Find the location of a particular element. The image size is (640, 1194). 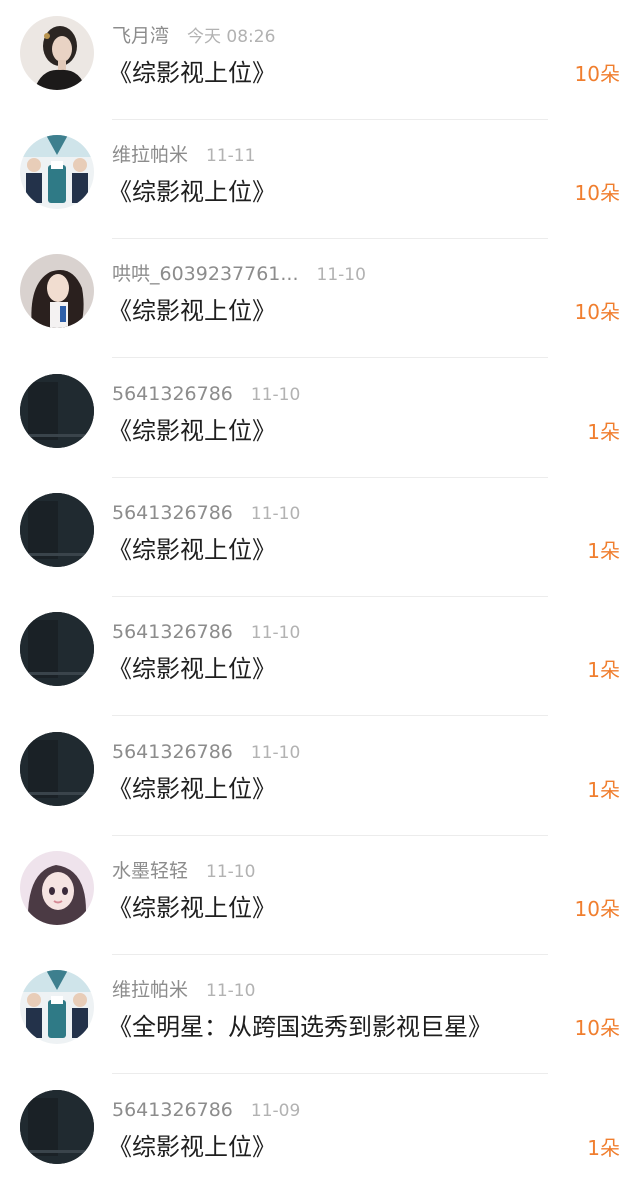

gift-time: 今天 08:26 is located at coordinates (231, 37).